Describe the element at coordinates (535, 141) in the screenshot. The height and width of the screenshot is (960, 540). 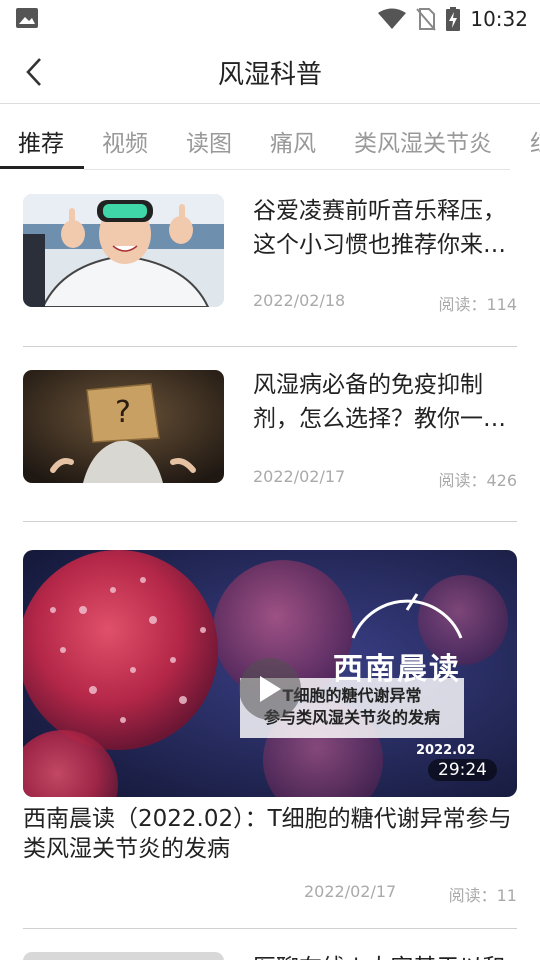
I see `tab-partial: 红` at that location.